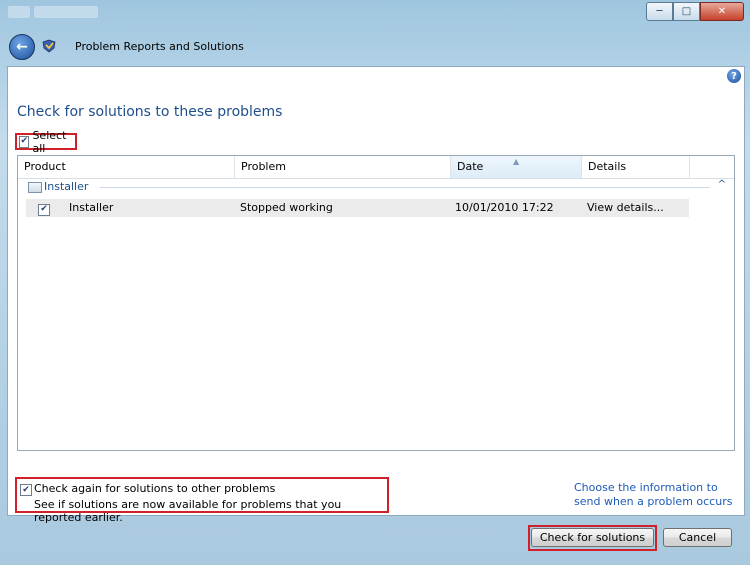 This screenshot has width=750, height=565. I want to click on check-for-solutions-button: Check for solutions, so click(592, 537).